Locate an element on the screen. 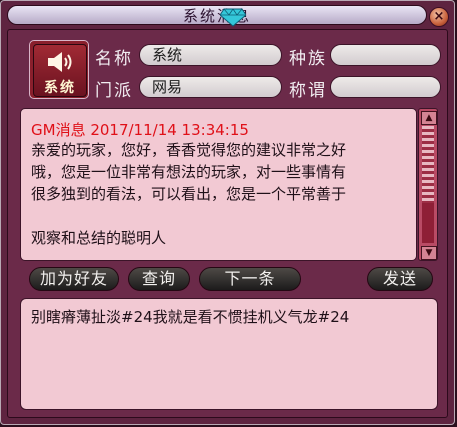 The width and height of the screenshot is (457, 427). close-button: × is located at coordinates (439, 17).